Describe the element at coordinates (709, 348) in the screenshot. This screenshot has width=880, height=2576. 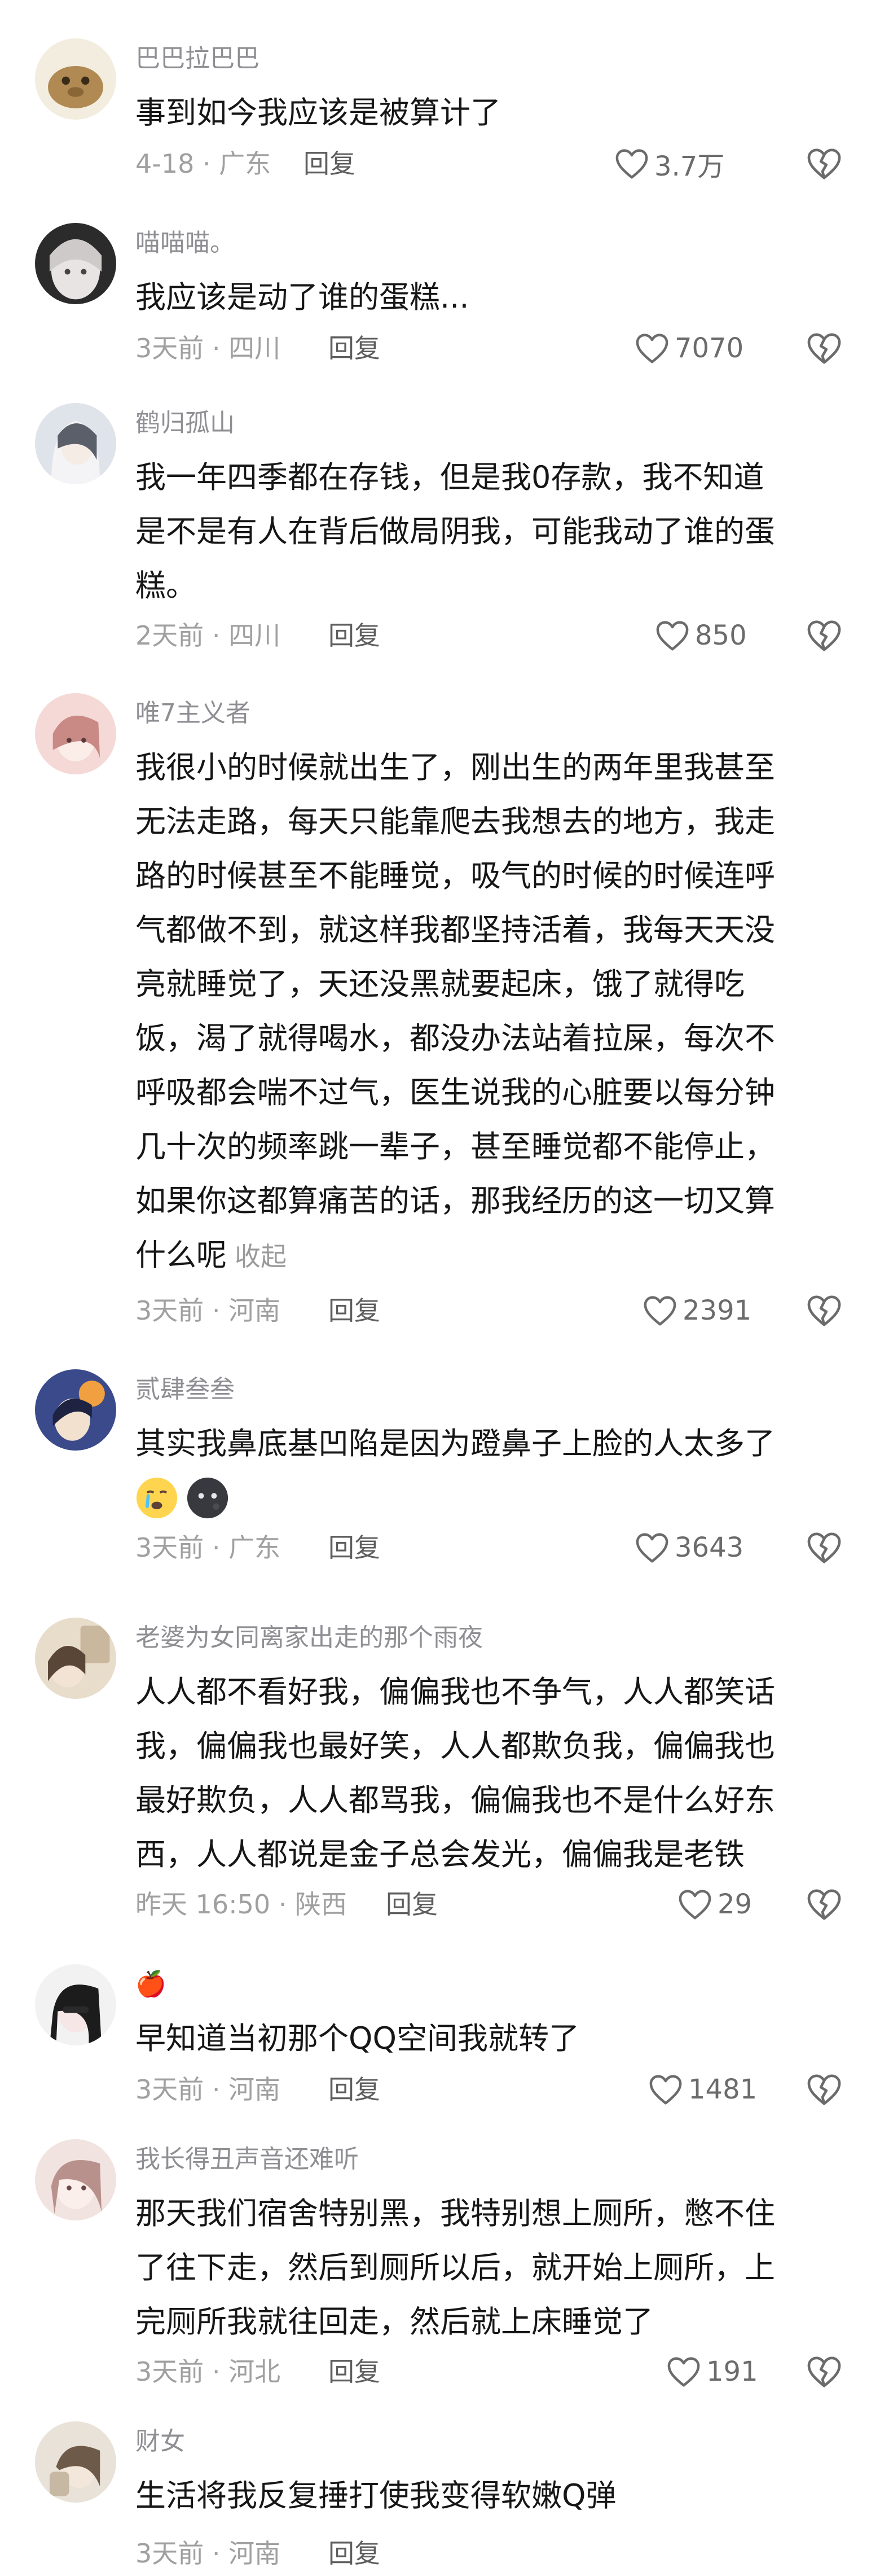
I see `like-count: 7070` at that location.